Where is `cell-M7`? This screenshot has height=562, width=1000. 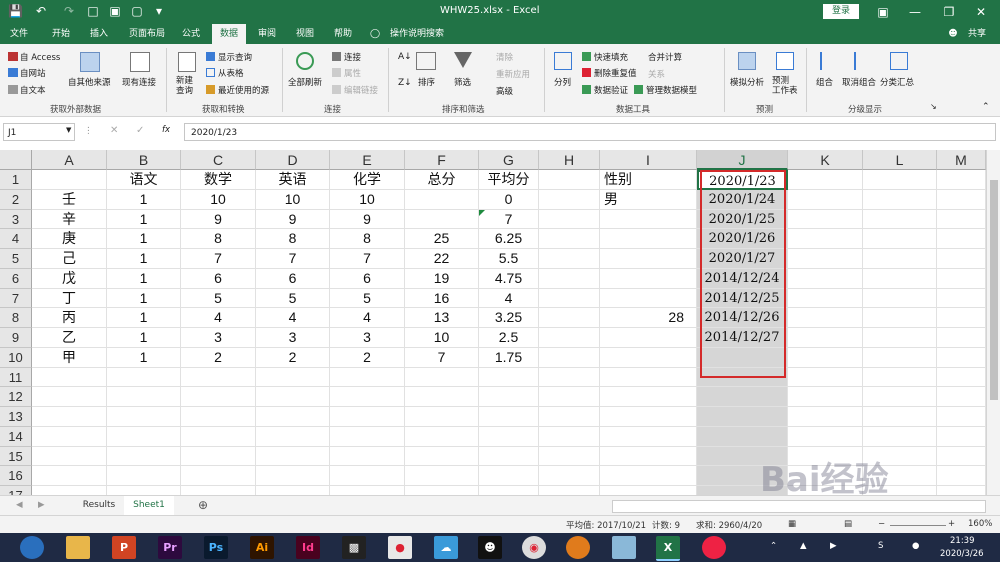 cell-M7 is located at coordinates (961, 298).